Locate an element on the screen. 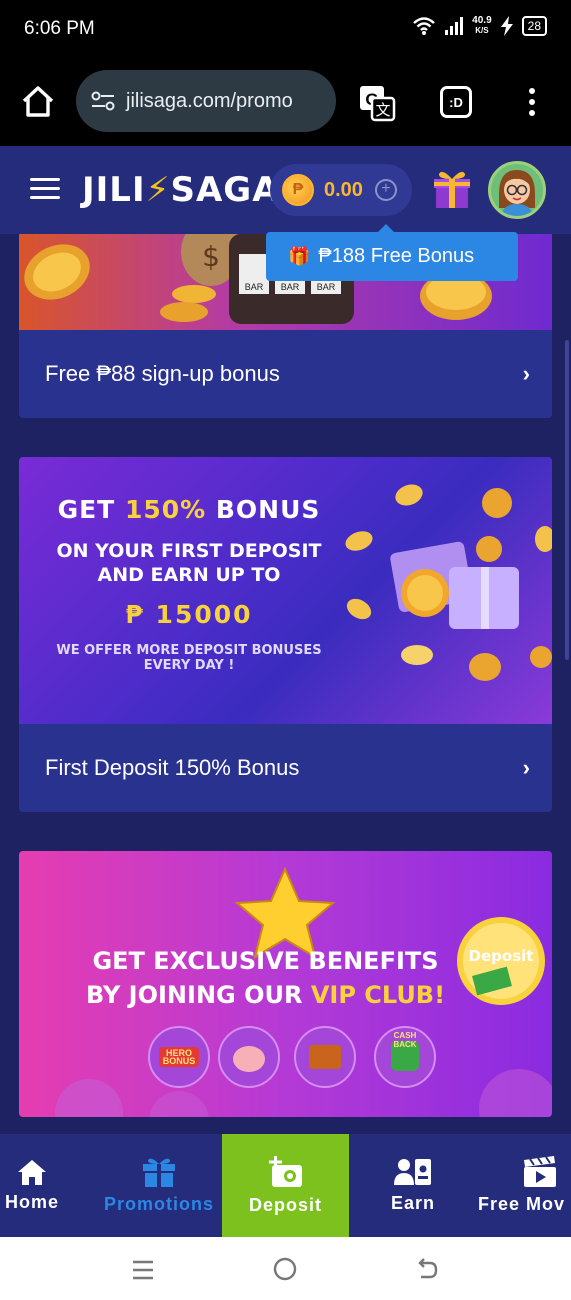  system-navigation-bar is located at coordinates (285, 1268).